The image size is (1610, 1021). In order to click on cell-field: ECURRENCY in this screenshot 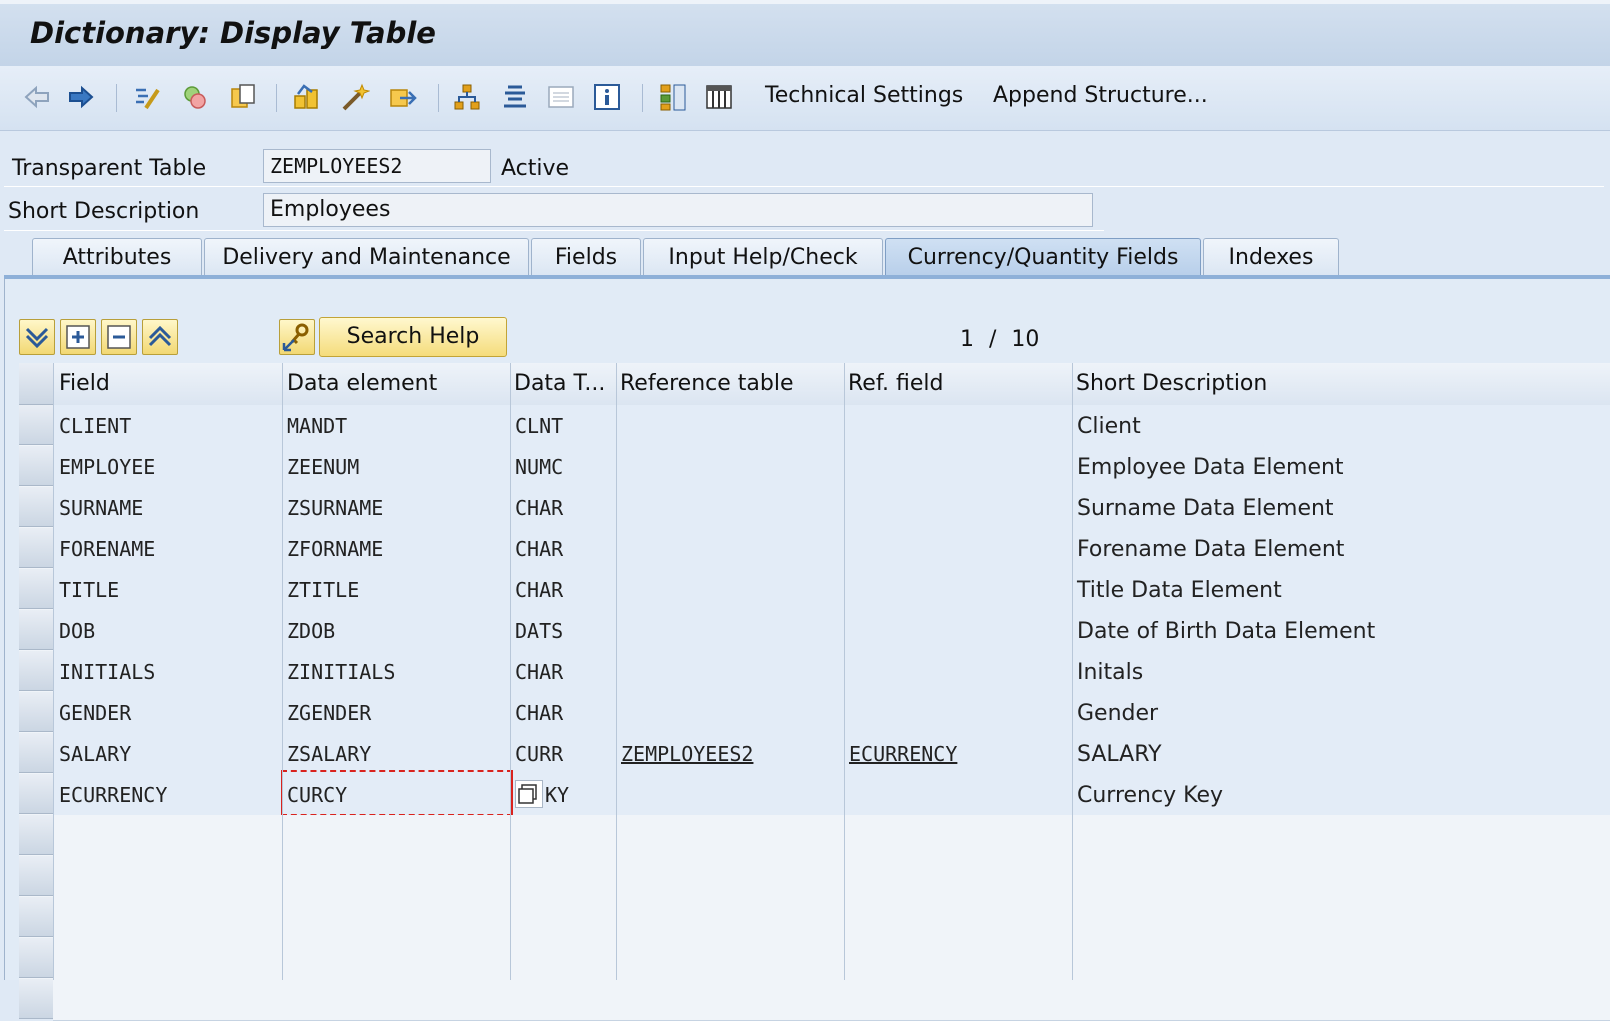, I will do `click(113, 795)`.